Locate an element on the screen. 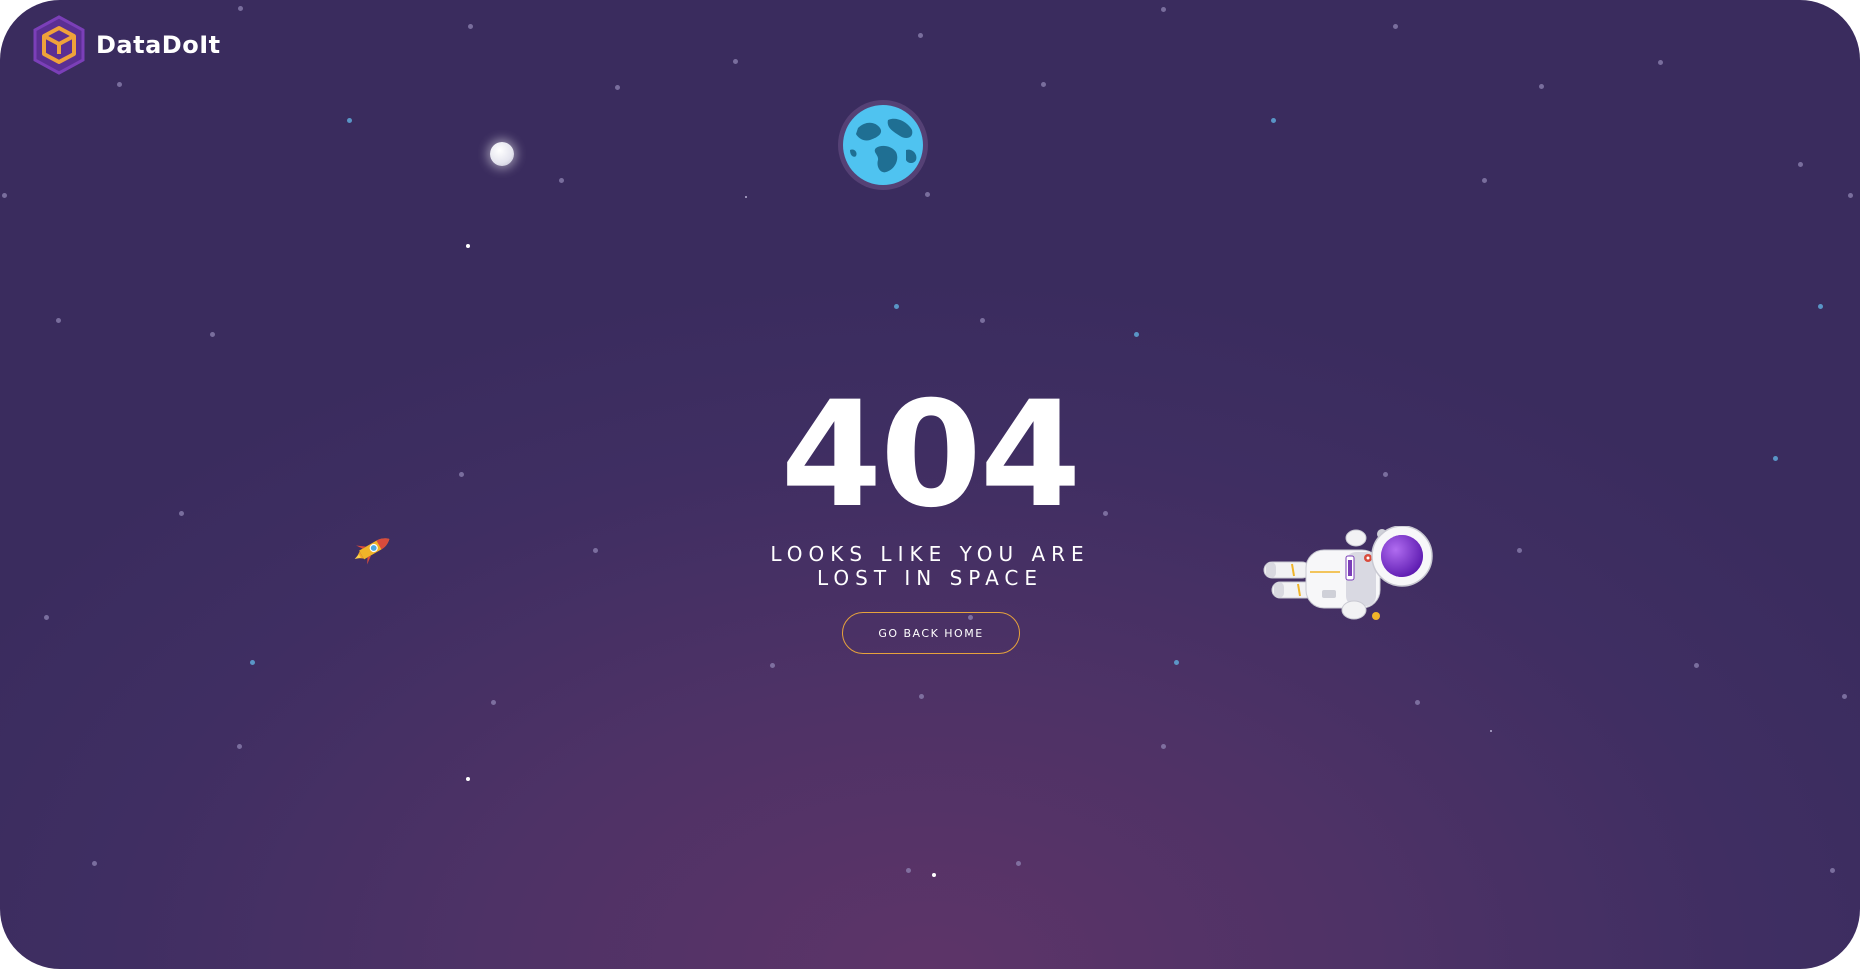 This screenshot has width=1860, height=969. earth-icon is located at coordinates (883, 145).